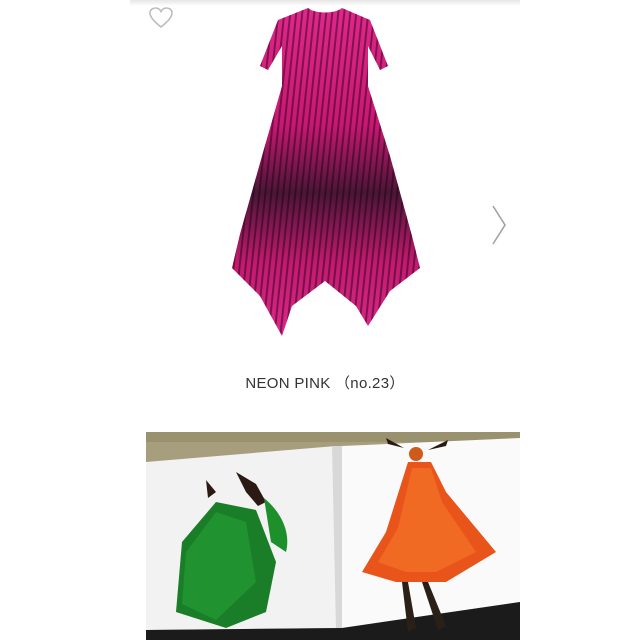 This screenshot has width=640, height=640. Describe the element at coordinates (161, 18) in the screenshot. I see `heart-icon` at that location.